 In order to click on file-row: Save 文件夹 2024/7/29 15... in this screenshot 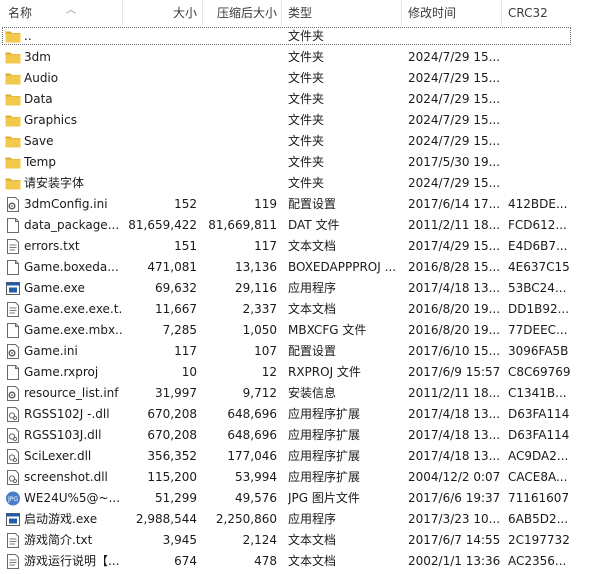, I will do `click(299, 141)`.